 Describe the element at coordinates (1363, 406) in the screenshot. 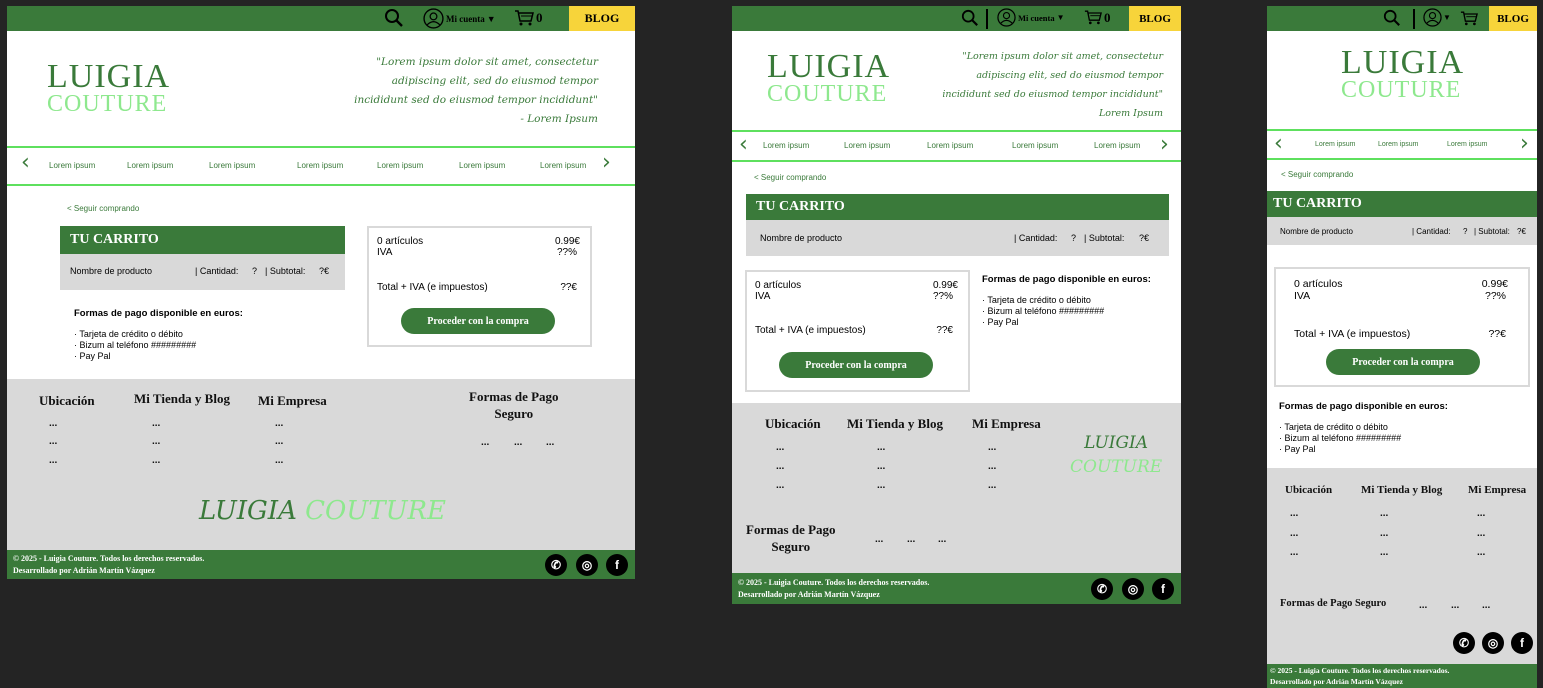

I see `payment-title: Formas de pago disponible en euros:` at that location.